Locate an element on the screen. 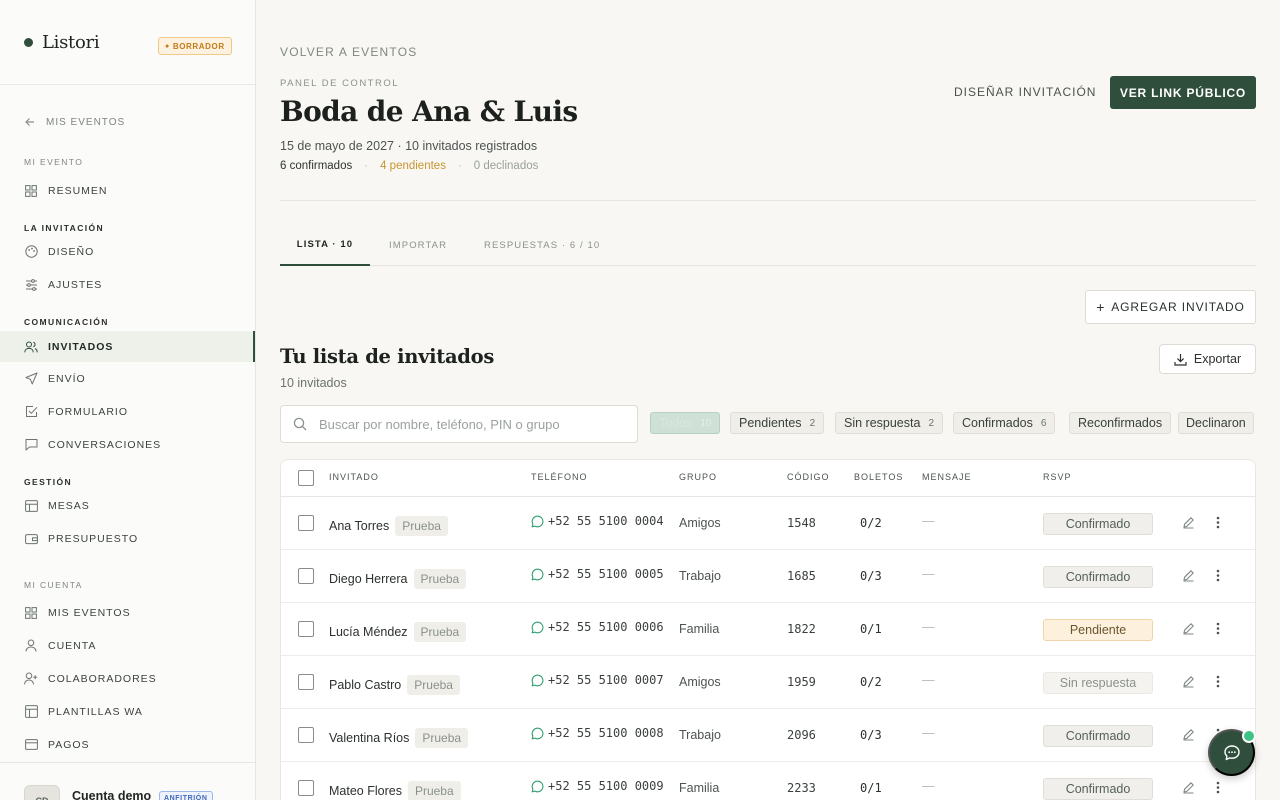 This screenshot has height=800, width=1280. sidebar-item-conversaciones: CONVERSACIONES is located at coordinates (127, 444).